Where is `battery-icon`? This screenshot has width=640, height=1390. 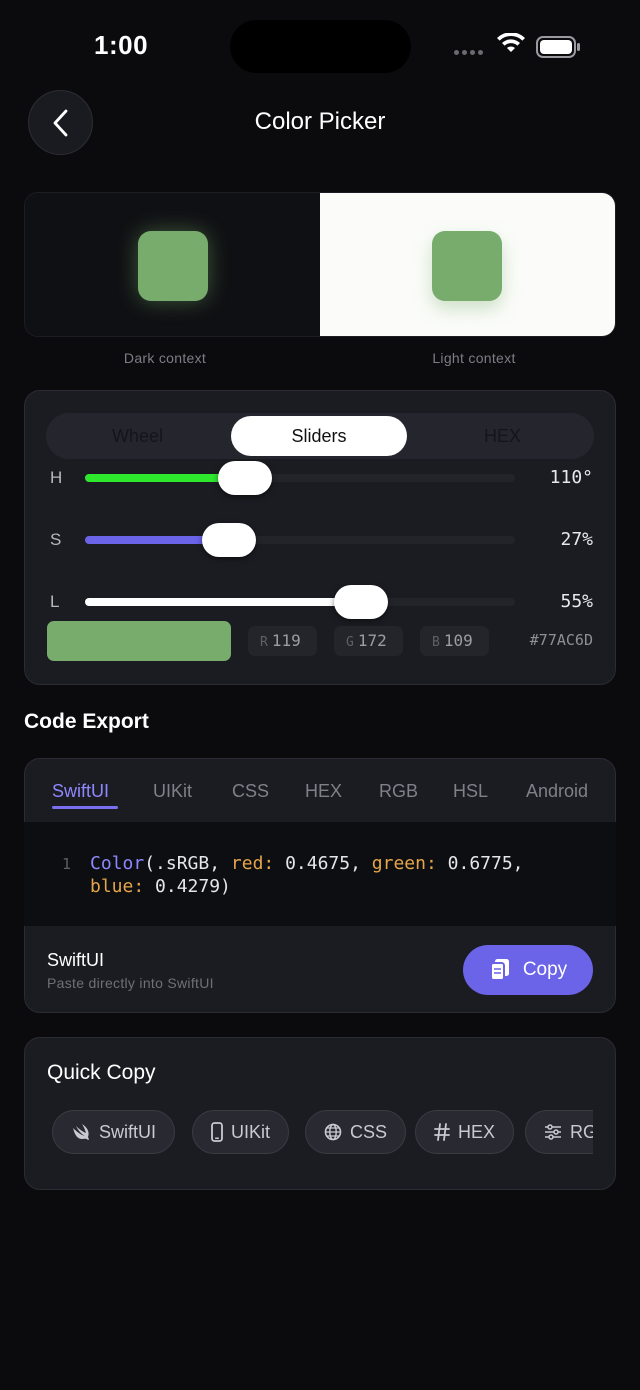 battery-icon is located at coordinates (558, 47).